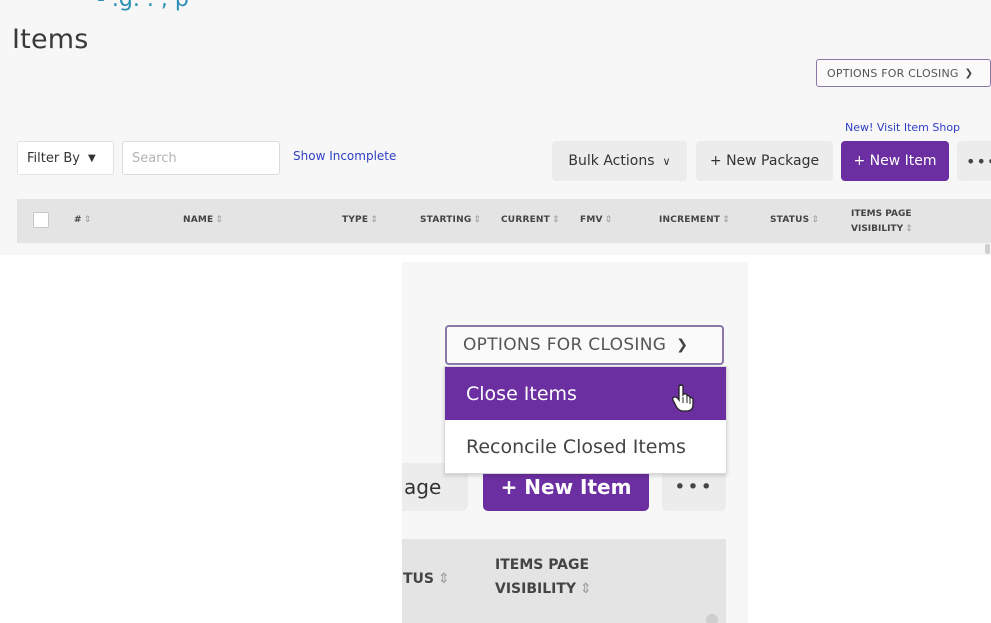  What do you see at coordinates (50, 39) in the screenshot?
I see `page-title: Items` at bounding box center [50, 39].